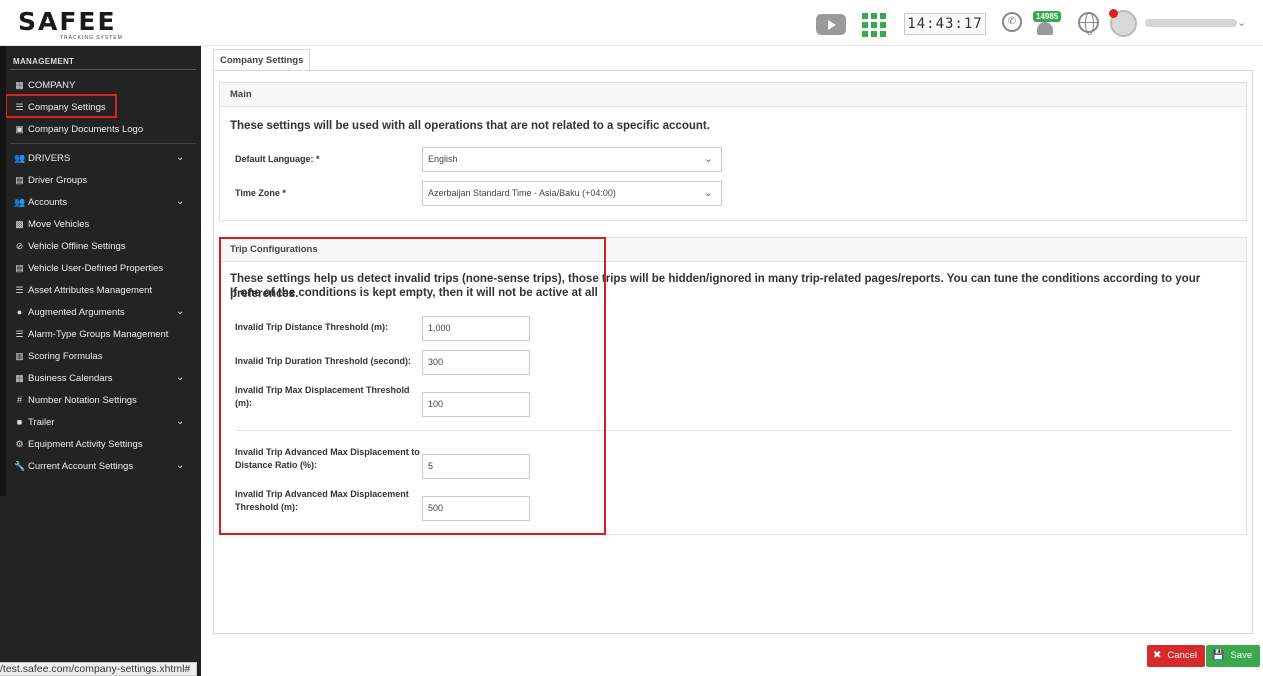  I want to click on trip-configurations-highlight, so click(412, 386).